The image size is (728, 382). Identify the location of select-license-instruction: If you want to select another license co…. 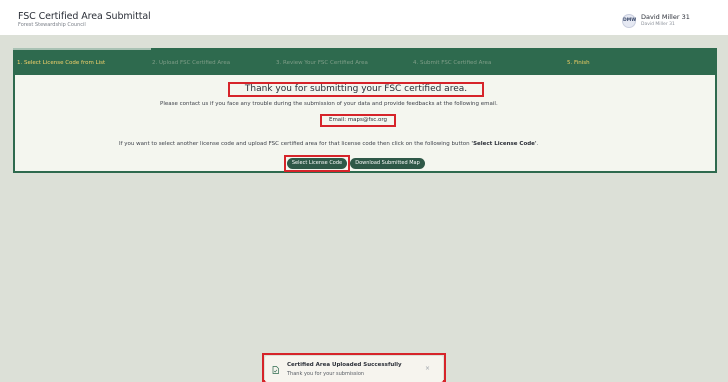
(328, 144).